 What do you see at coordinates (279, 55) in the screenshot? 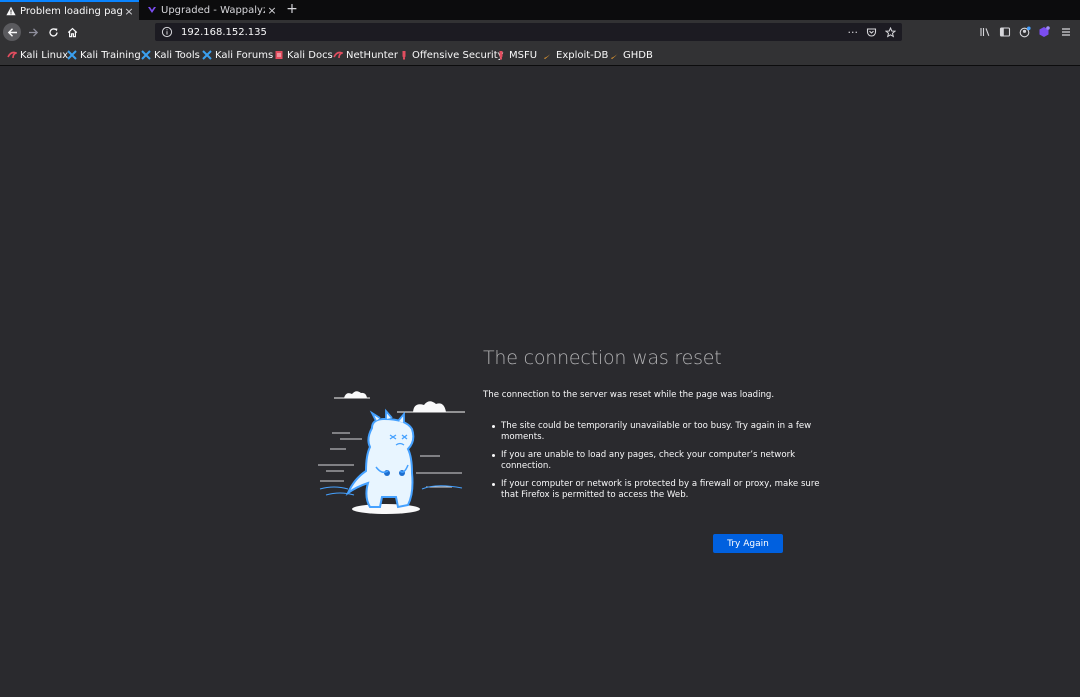
I see `docs-icon` at bounding box center [279, 55].